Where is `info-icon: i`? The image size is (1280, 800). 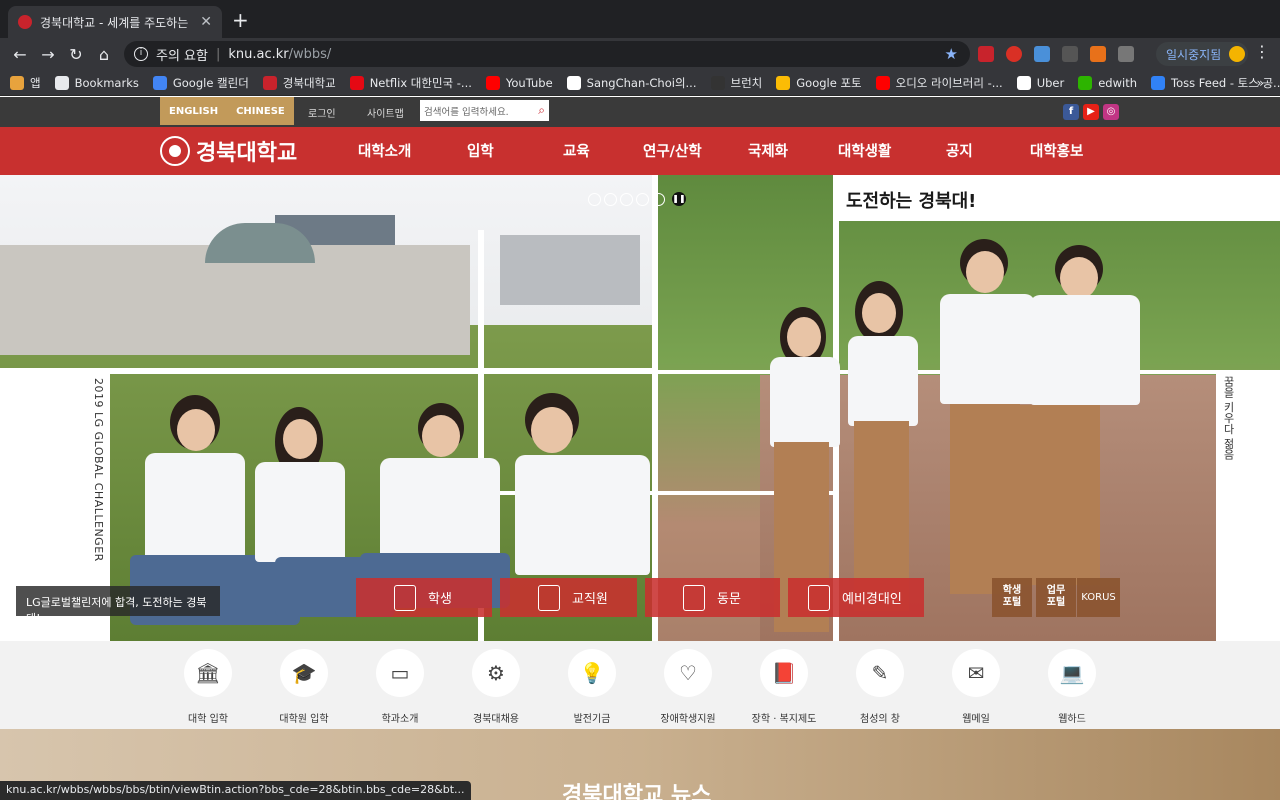
info-icon: i is located at coordinates (141, 54).